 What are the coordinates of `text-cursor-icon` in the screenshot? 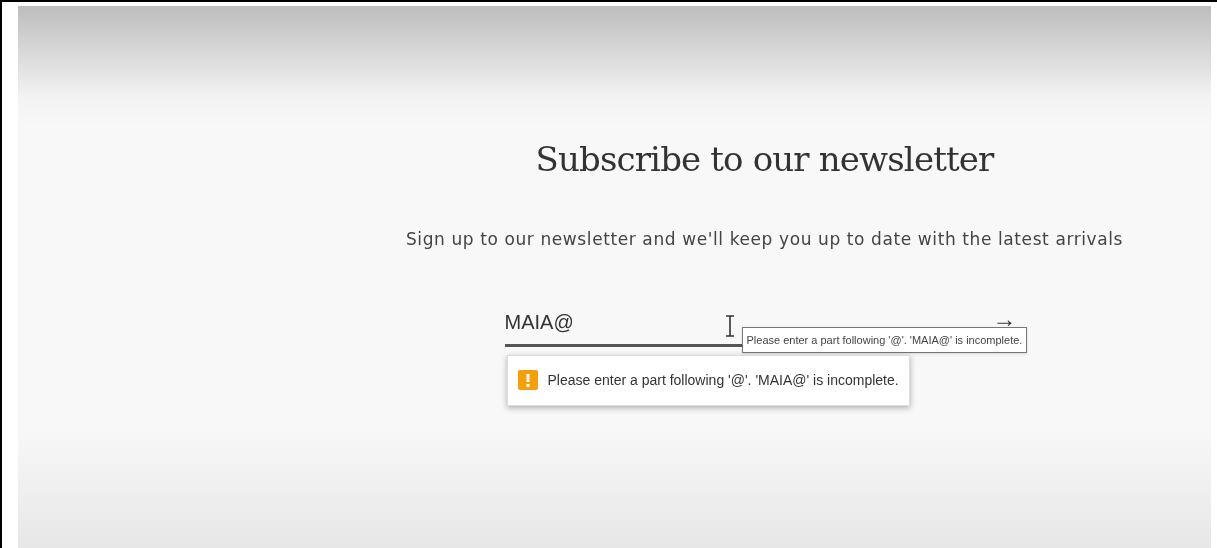 It's located at (729, 325).